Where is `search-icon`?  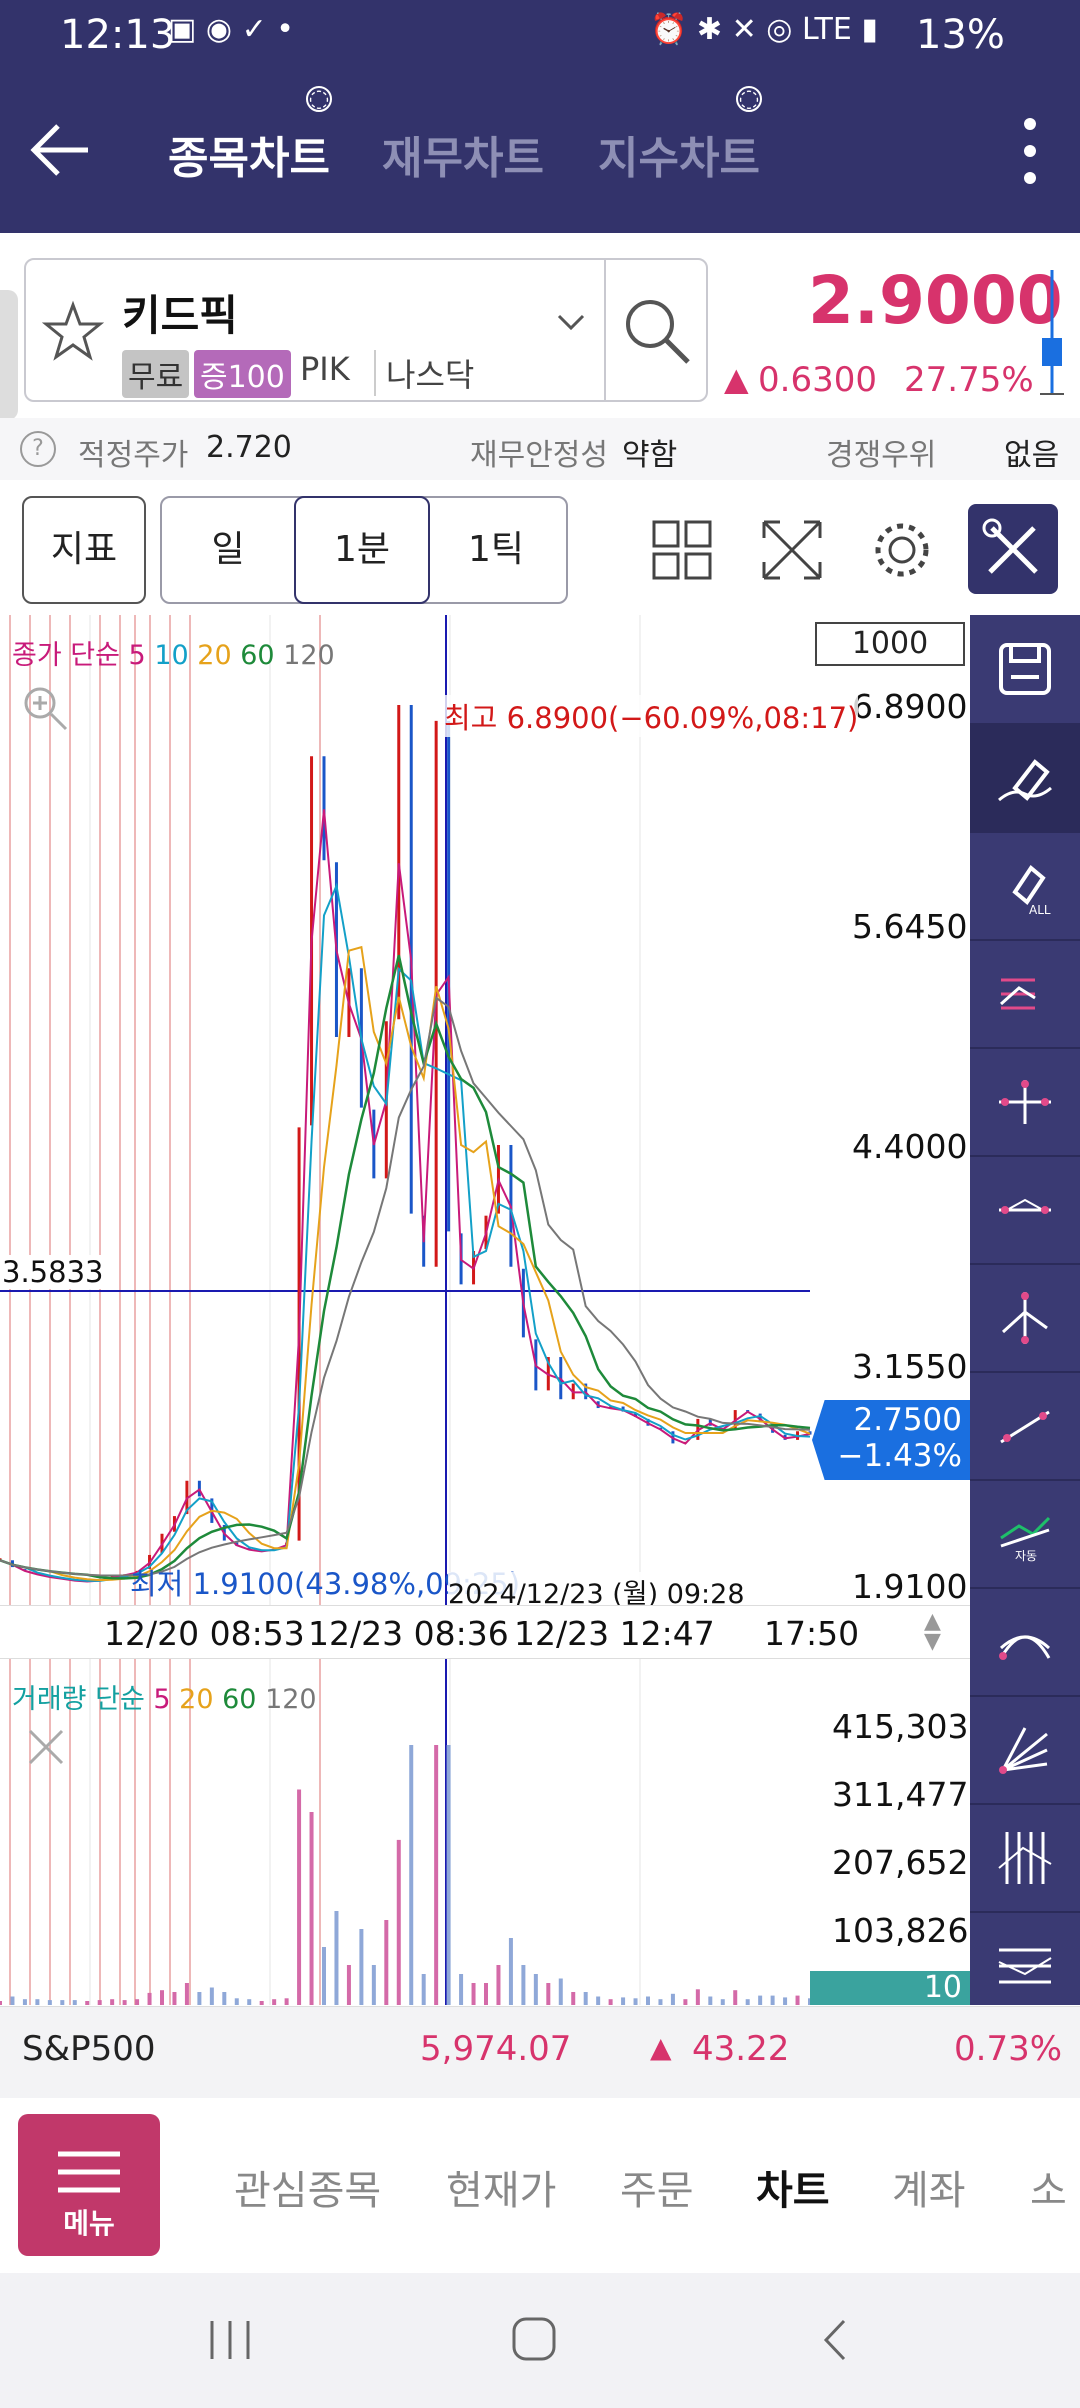
search-icon is located at coordinates (657, 331).